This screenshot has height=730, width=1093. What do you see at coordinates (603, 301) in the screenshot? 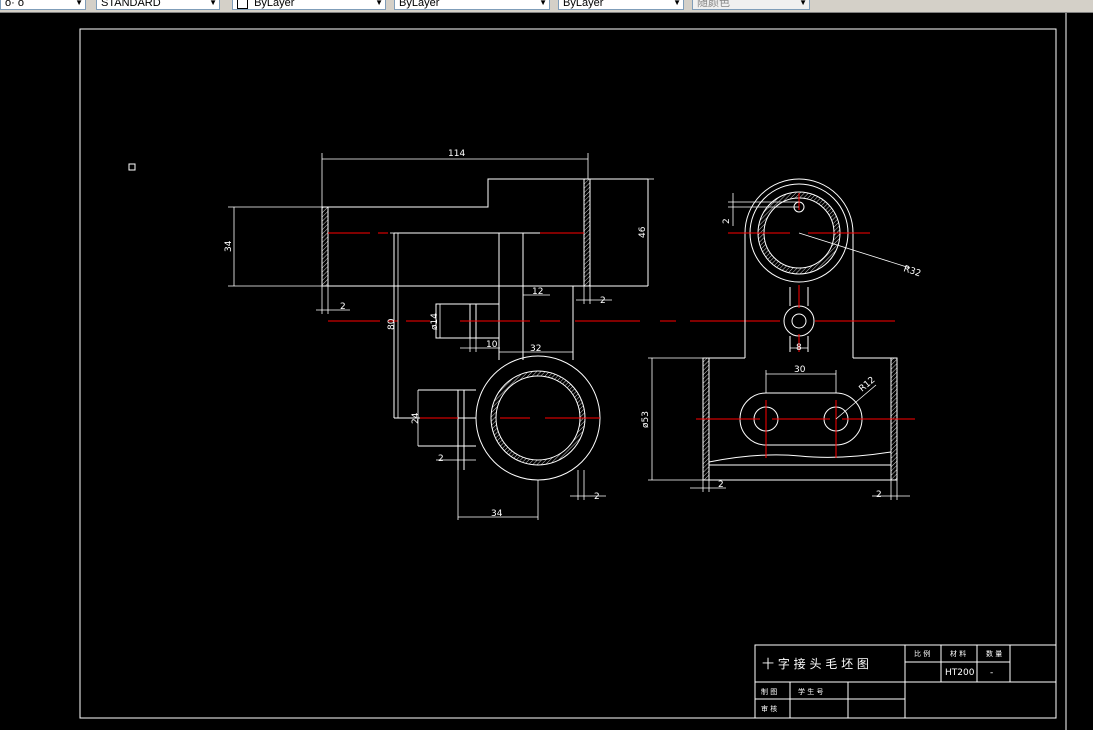
I see `dim-2-b: 2` at bounding box center [603, 301].